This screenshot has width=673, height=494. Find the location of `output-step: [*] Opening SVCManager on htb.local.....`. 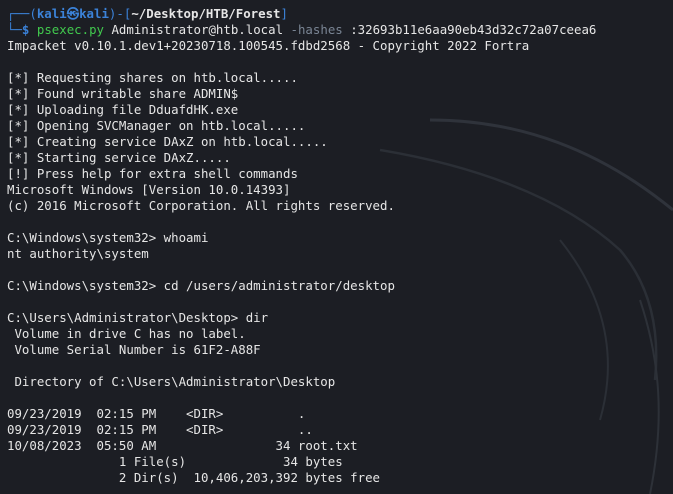

output-step: [*] Opening SVCManager on htb.local..... is located at coordinates (156, 125).